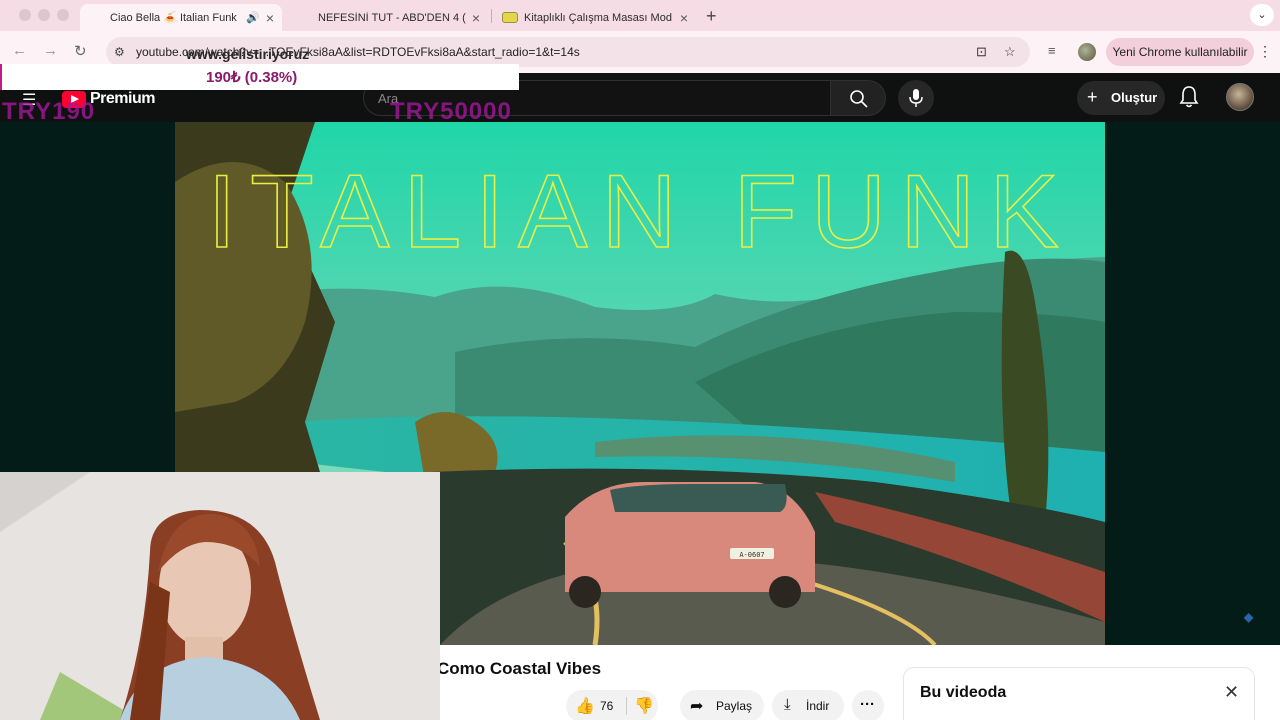  I want to click on overlay-tag-left: TRY190, so click(49, 111).